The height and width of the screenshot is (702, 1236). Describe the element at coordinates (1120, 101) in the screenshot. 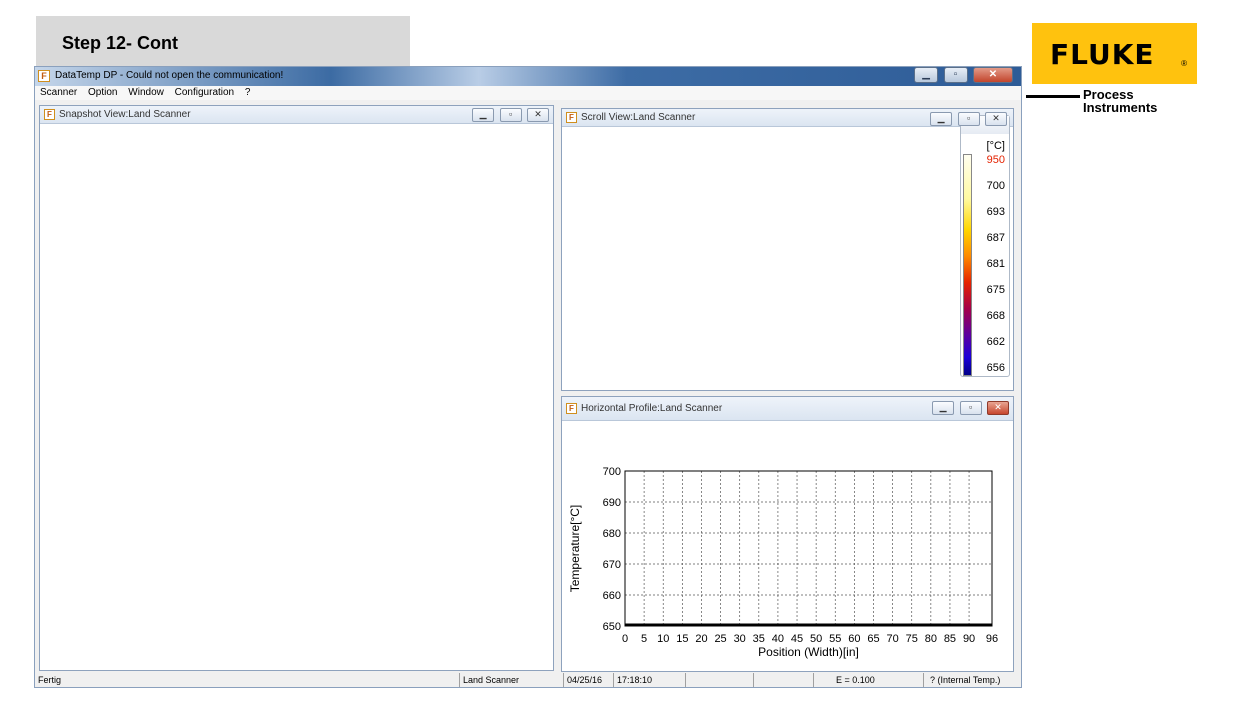

I see `process-instruments-text: Process Instruments` at that location.